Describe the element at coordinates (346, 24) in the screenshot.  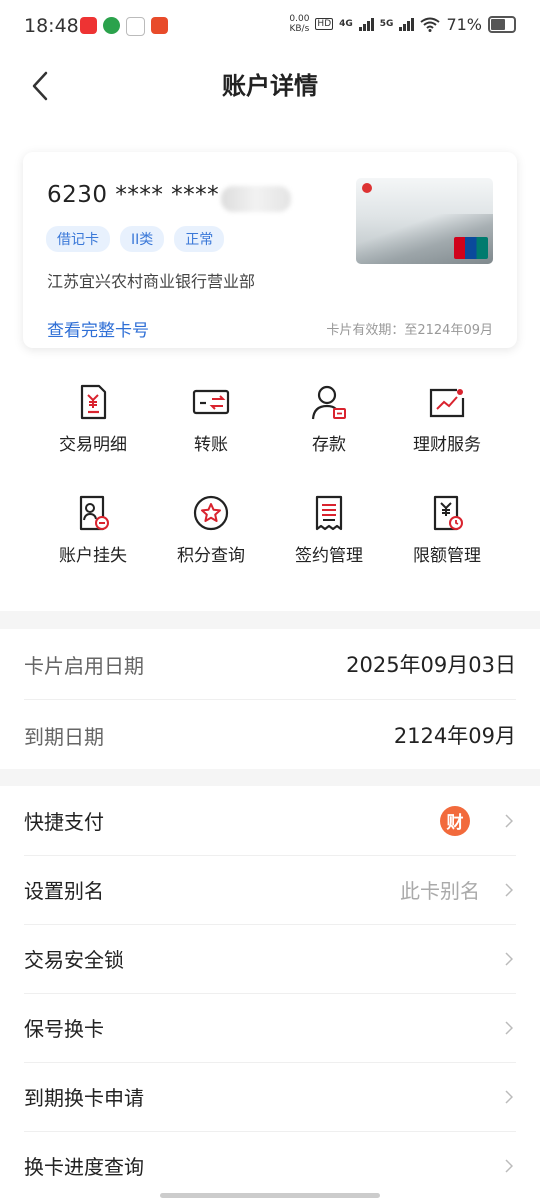
I see `sim1-label: 4G` at that location.